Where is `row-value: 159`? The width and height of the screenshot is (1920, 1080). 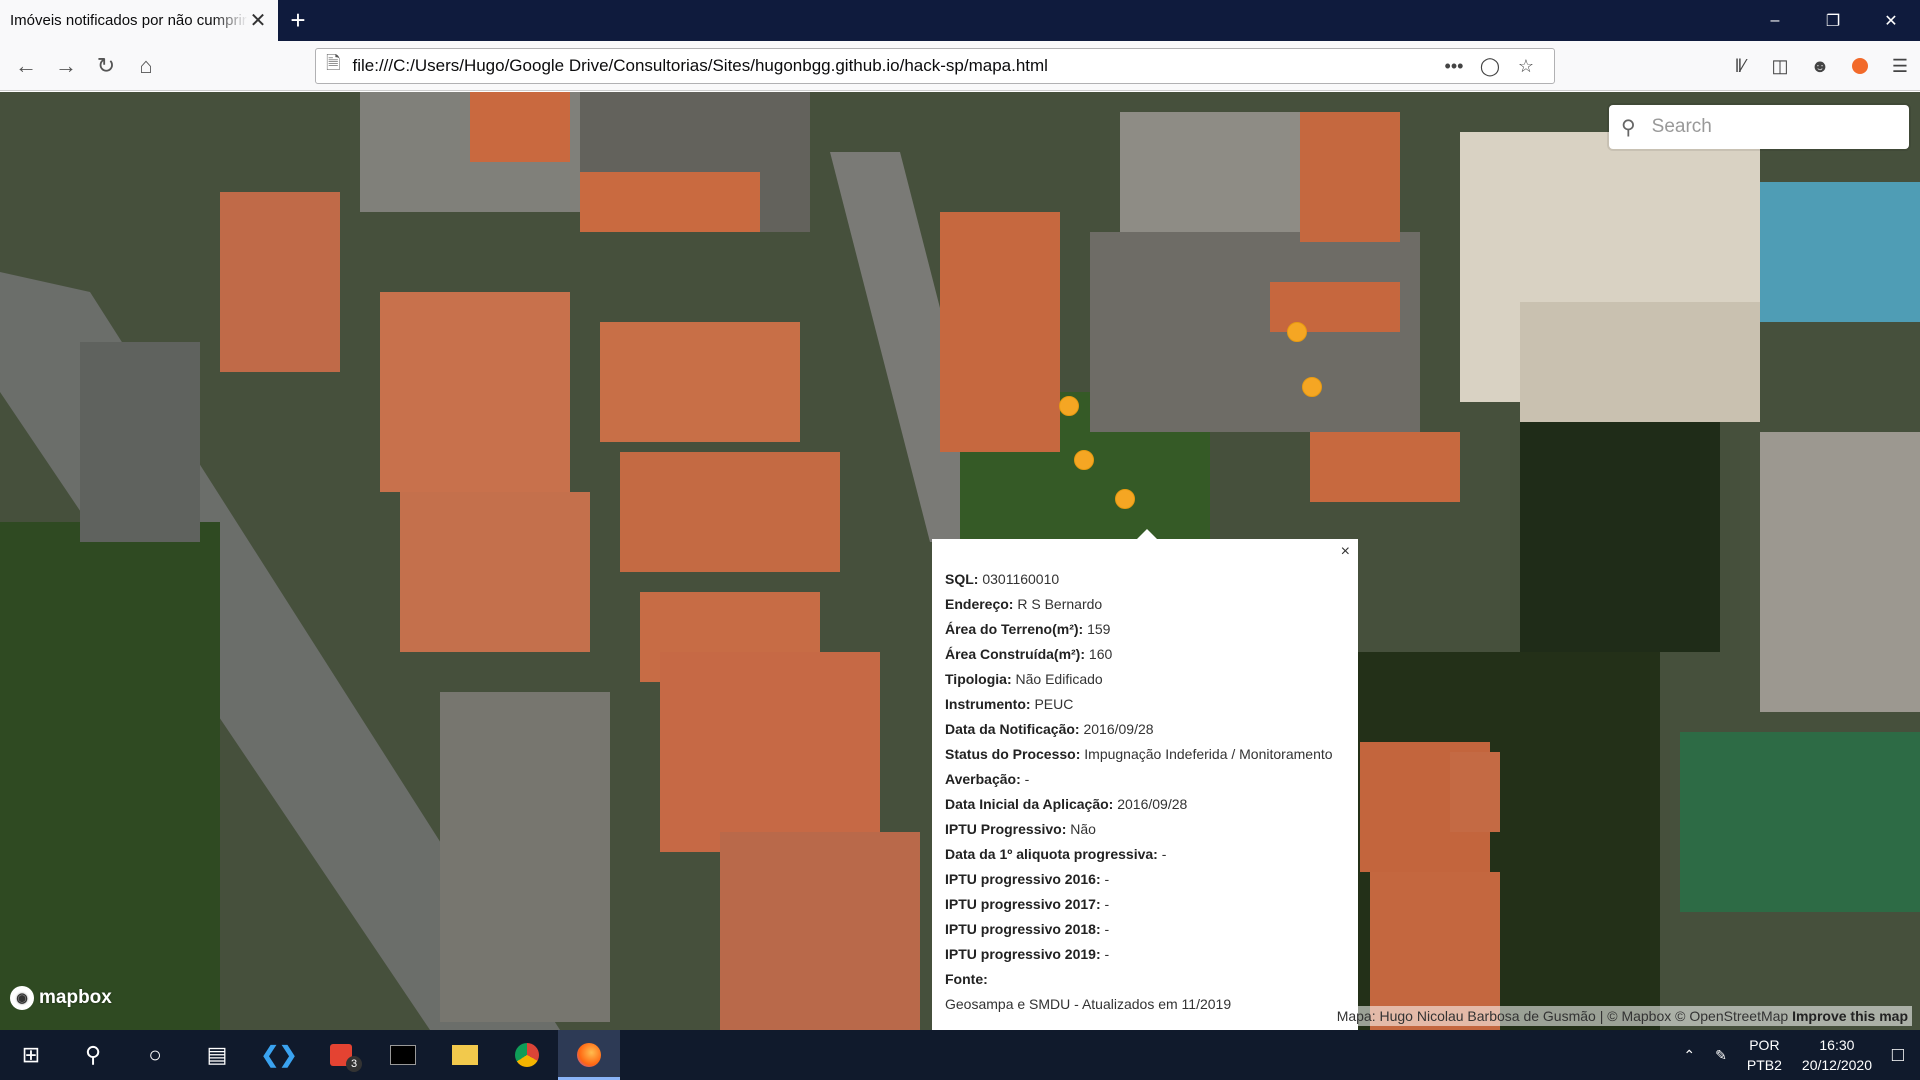
row-value: 159 is located at coordinates (1099, 629).